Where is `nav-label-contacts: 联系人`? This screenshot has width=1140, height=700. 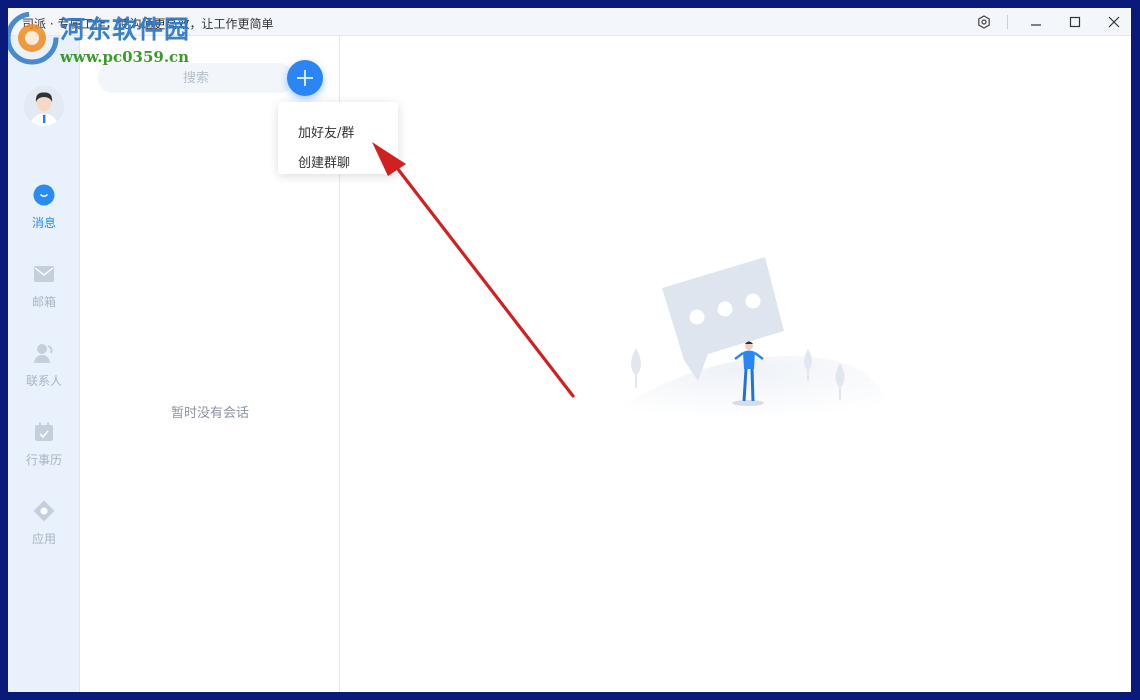
nav-label-contacts: 联系人 is located at coordinates (43, 381).